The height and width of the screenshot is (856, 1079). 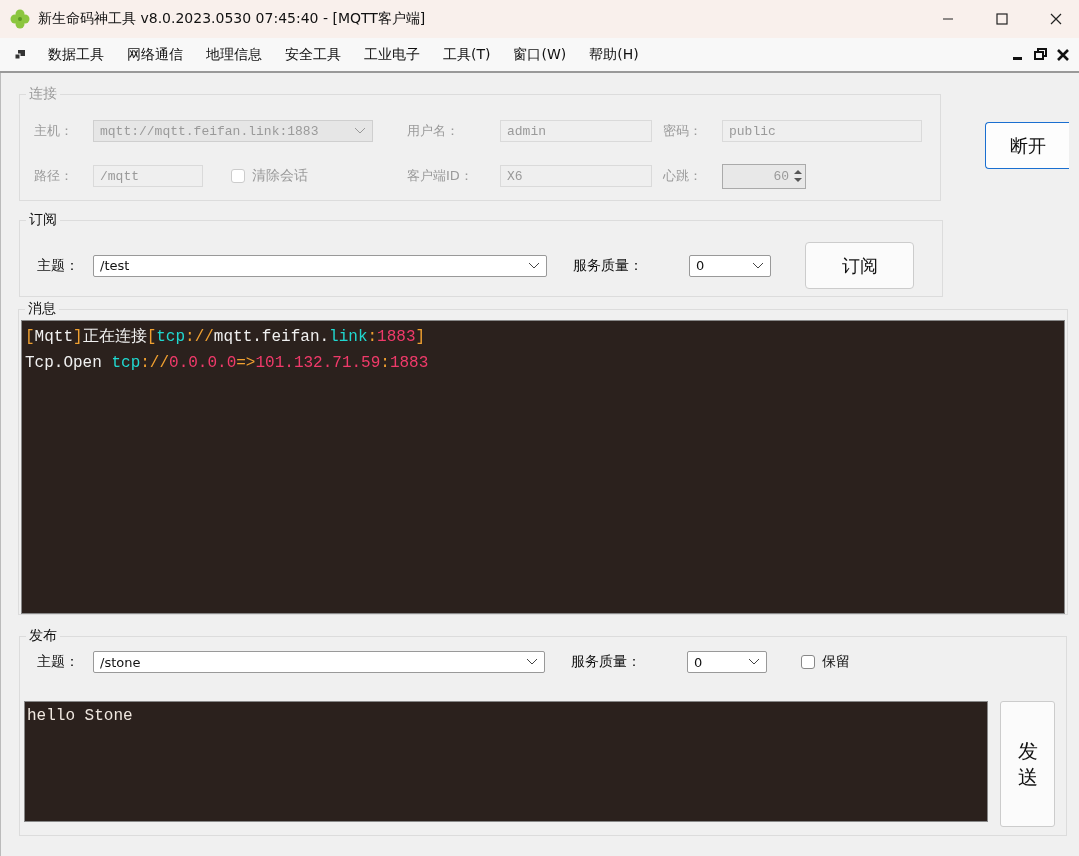 What do you see at coordinates (54, 131) in the screenshot?
I see `field-label: 主机：` at bounding box center [54, 131].